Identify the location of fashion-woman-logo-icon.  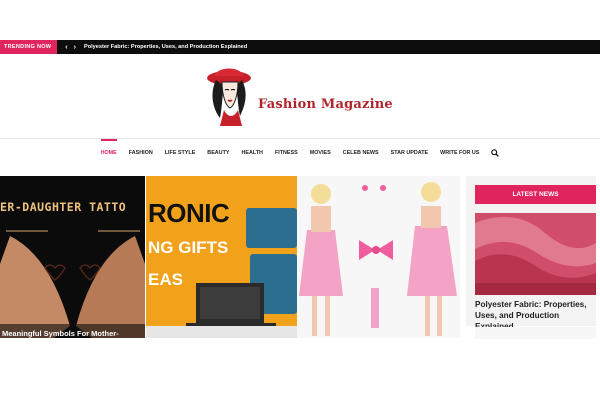
(229, 97).